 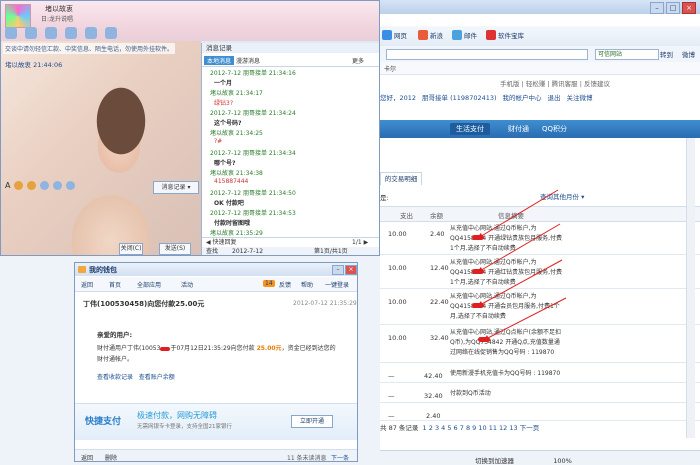 I want to click on tab-local-messages: 本地消息, so click(x=219, y=60).